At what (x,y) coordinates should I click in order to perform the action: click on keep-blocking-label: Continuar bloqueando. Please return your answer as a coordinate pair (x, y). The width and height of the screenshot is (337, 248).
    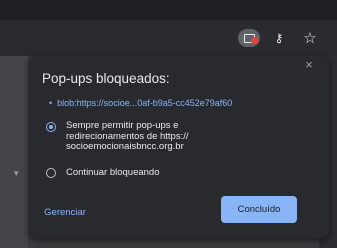
    Looking at the image, I should click on (113, 173).